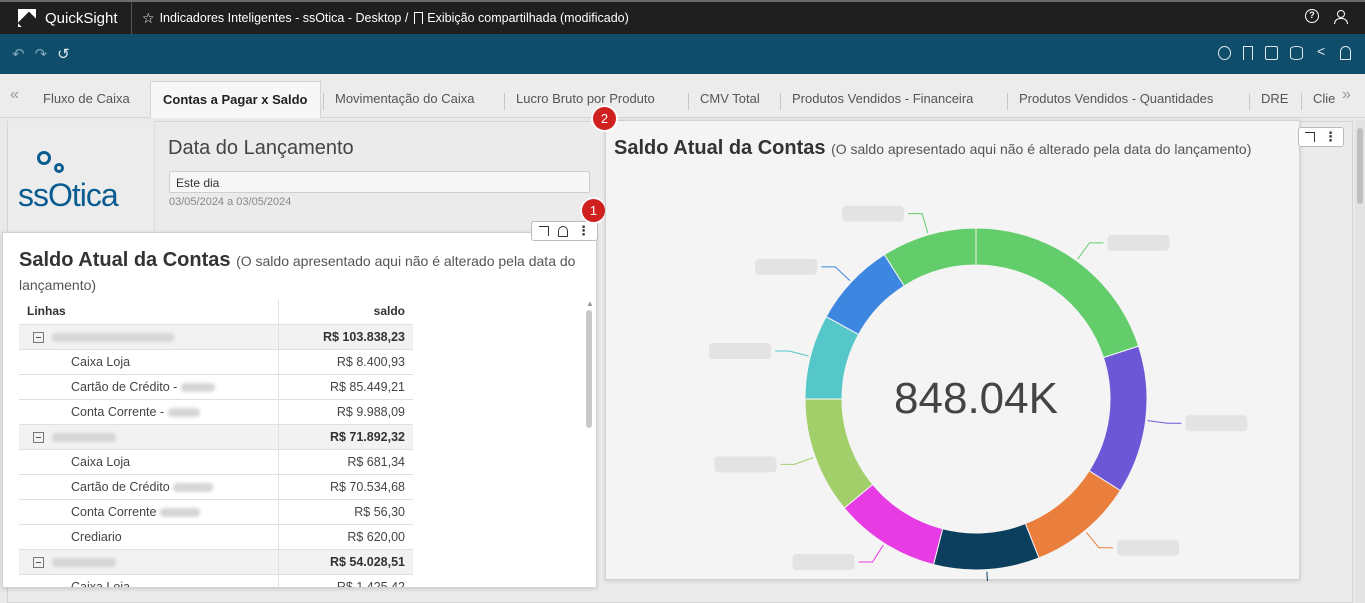 This screenshot has height=603, width=1365. I want to click on header-saldo: saldo, so click(345, 312).